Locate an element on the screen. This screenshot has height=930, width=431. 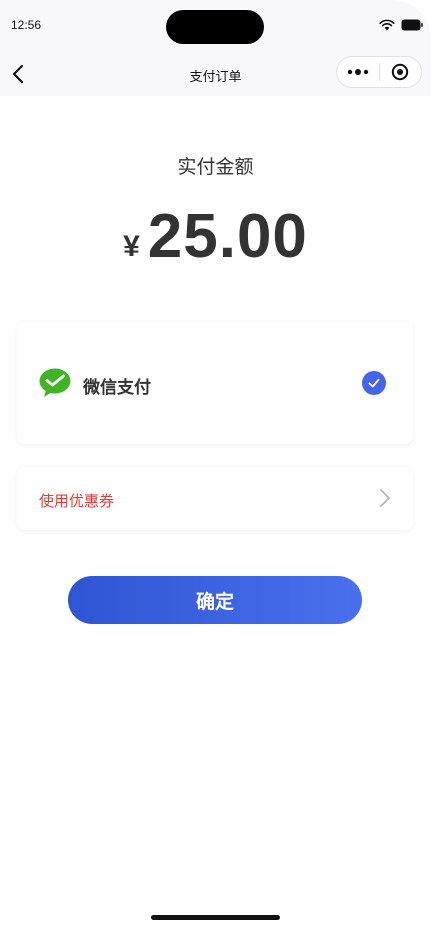
confirm-button: 确定 is located at coordinates (215, 600).